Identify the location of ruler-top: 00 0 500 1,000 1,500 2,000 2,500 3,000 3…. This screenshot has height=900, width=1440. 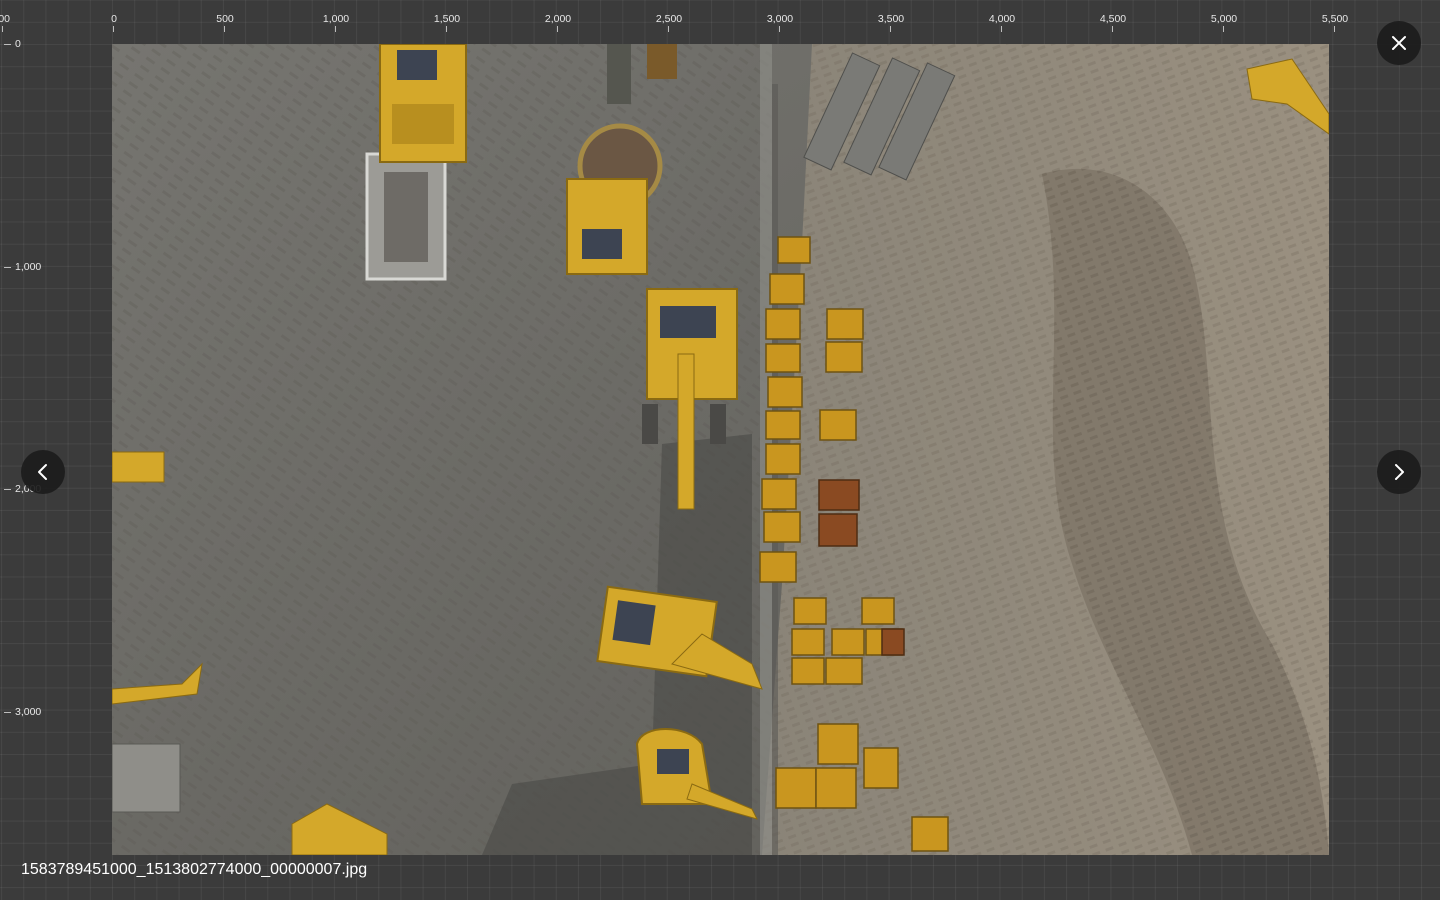
(674, 22).